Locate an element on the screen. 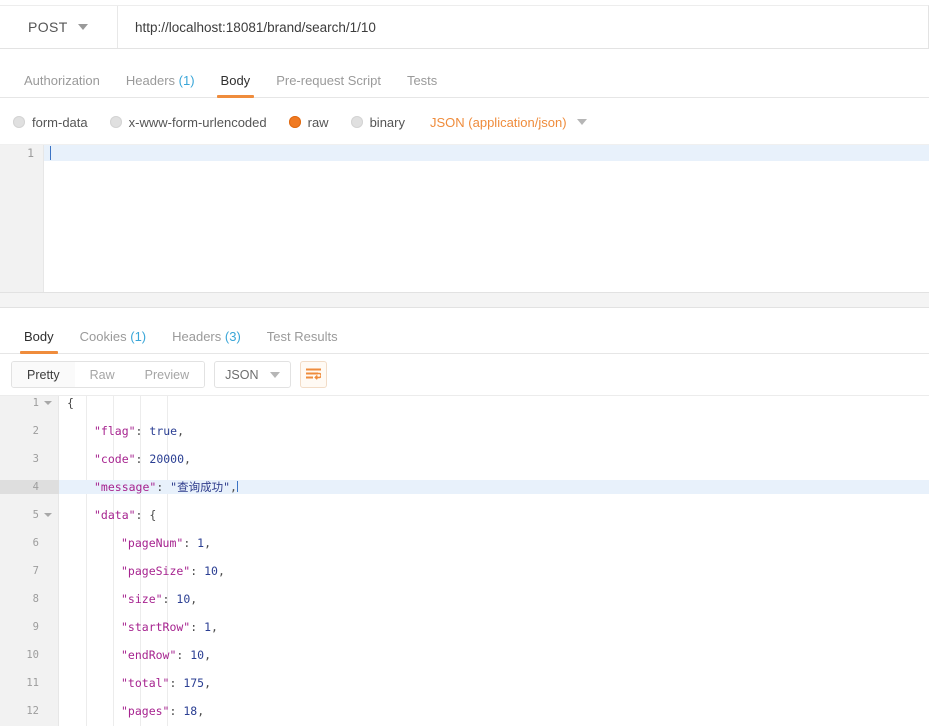 This screenshot has width=929, height=726. response-tab-body: Body is located at coordinates (39, 341).